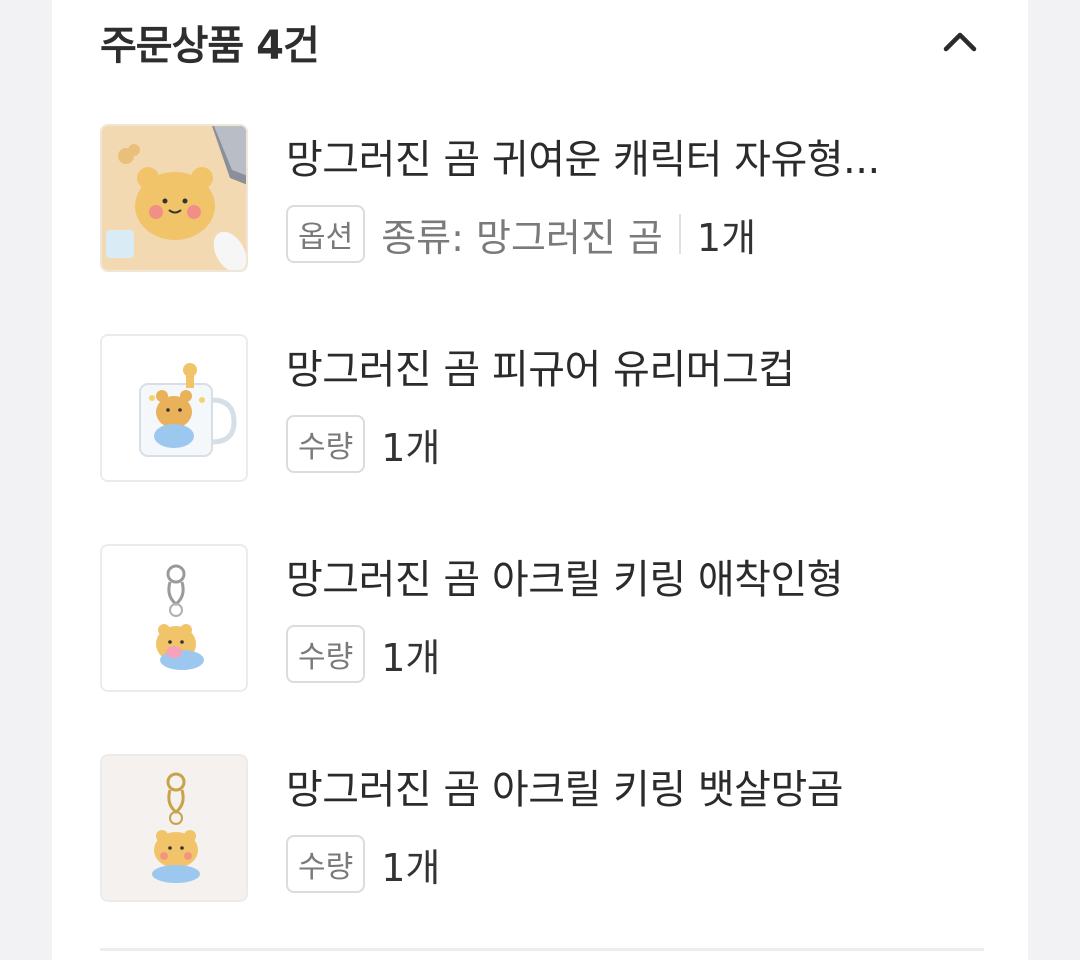 The height and width of the screenshot is (960, 1080). I want to click on section-divider, so click(542, 949).